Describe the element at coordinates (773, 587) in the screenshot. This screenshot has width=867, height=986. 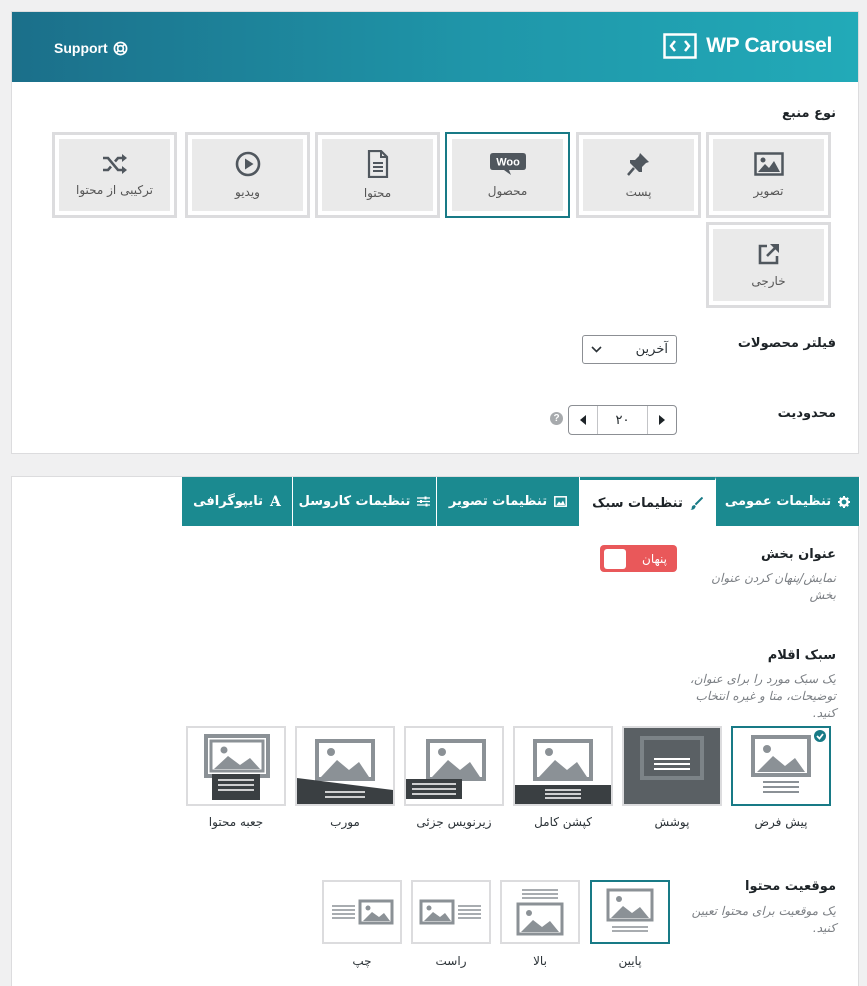
I see `section-title-description: نمایش/پنهان کردن عنوان بخش` at that location.